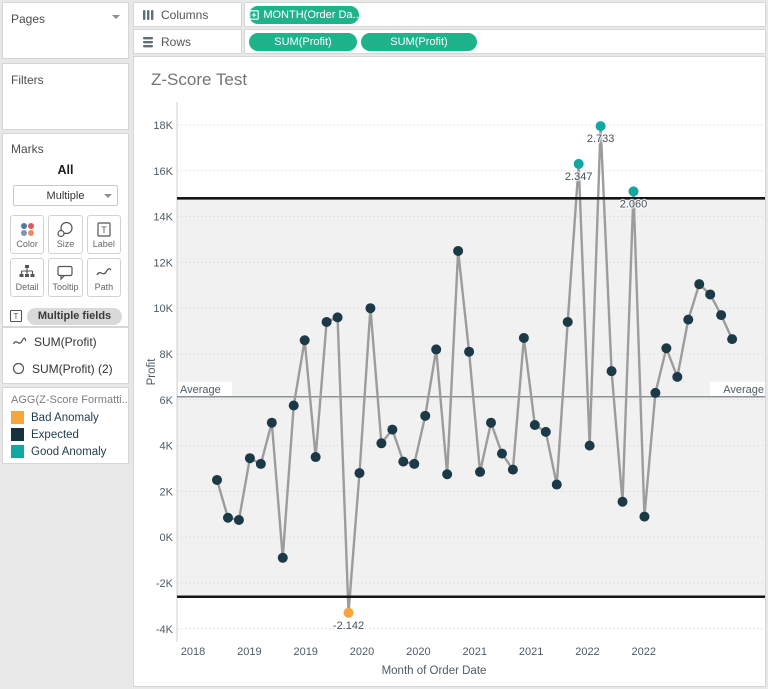 Image resolution: width=768 pixels, height=689 pixels. I want to click on marks-buttons: Color Size T Label Detail Tooltip Path, so click(65, 256).